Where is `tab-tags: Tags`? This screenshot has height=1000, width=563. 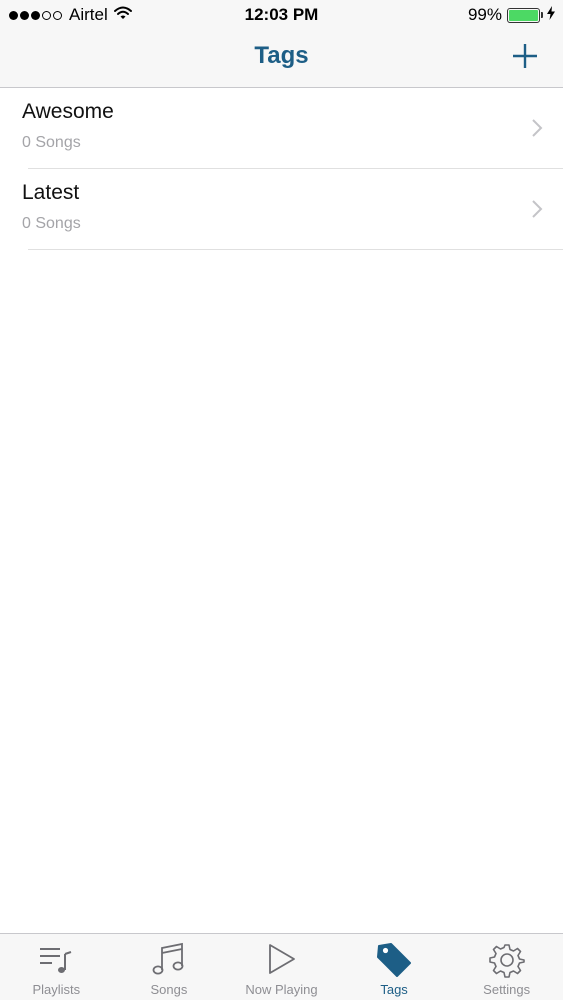
tab-tags: Tags is located at coordinates (394, 967).